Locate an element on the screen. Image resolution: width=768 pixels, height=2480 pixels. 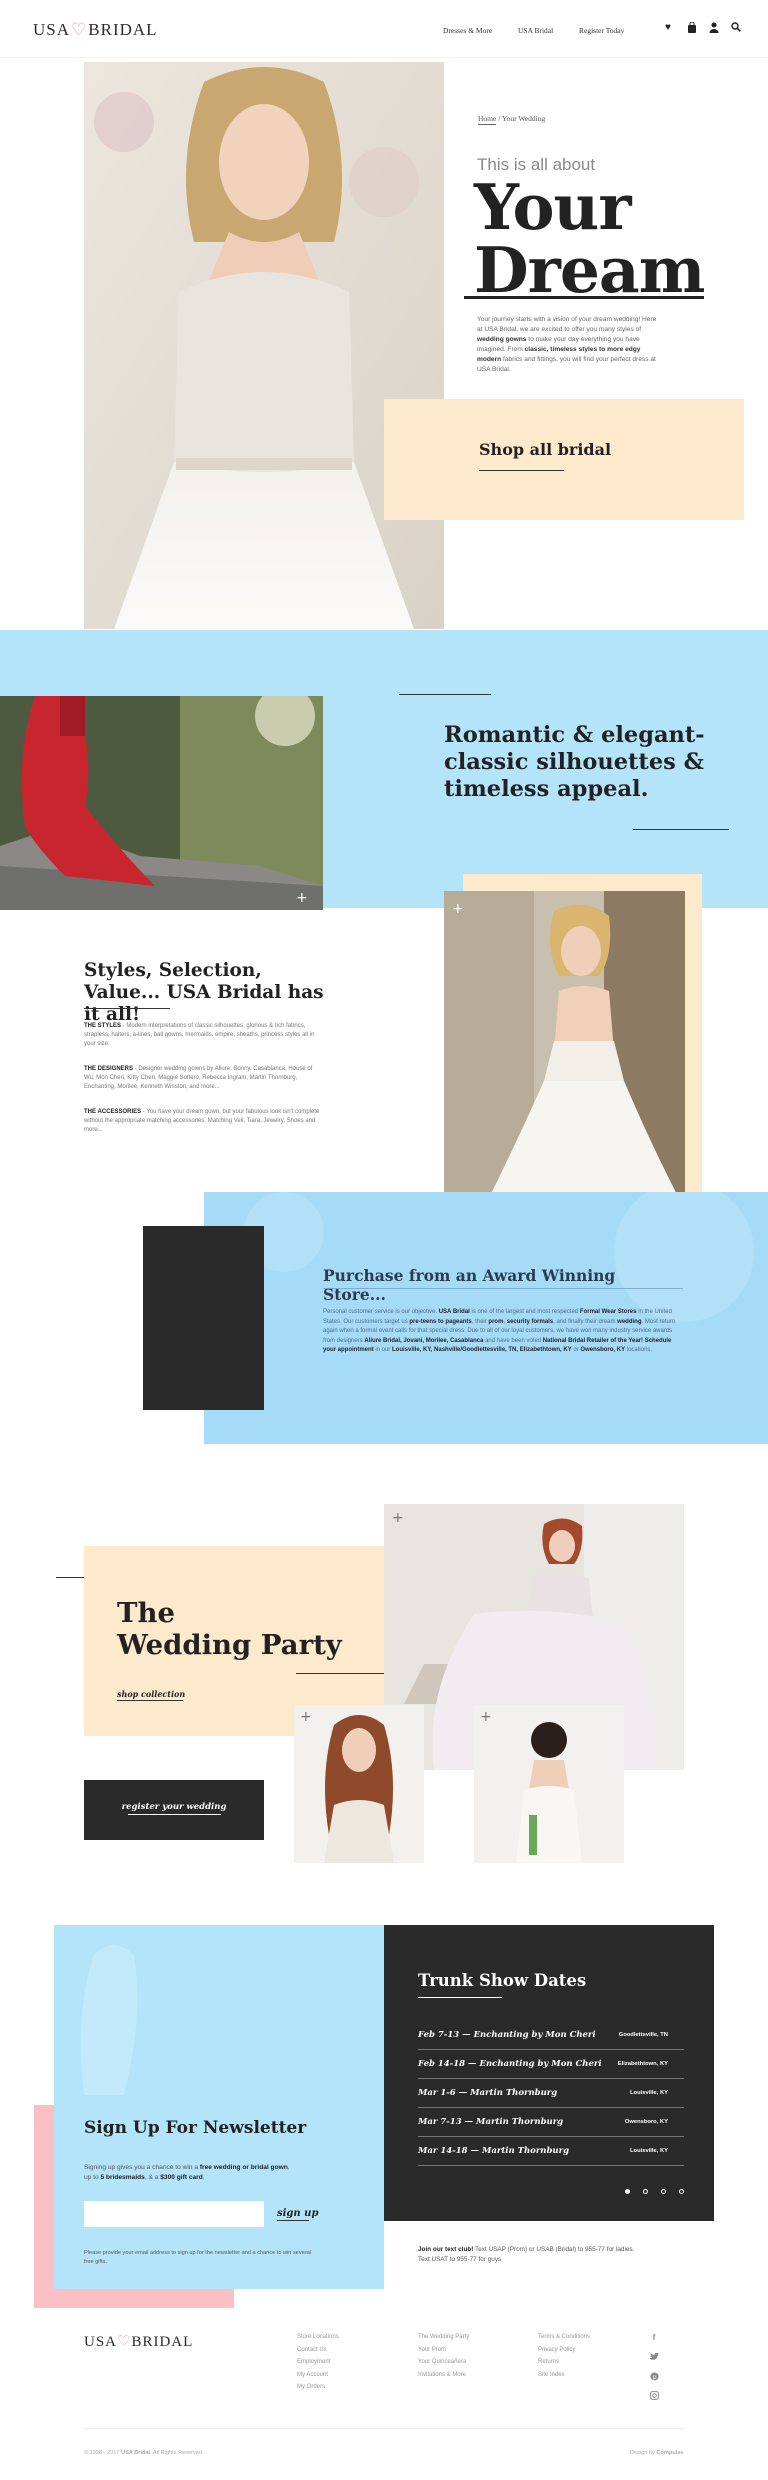
trunk-show-location: Goodlettsville, TN is located at coordinates (643, 2035).